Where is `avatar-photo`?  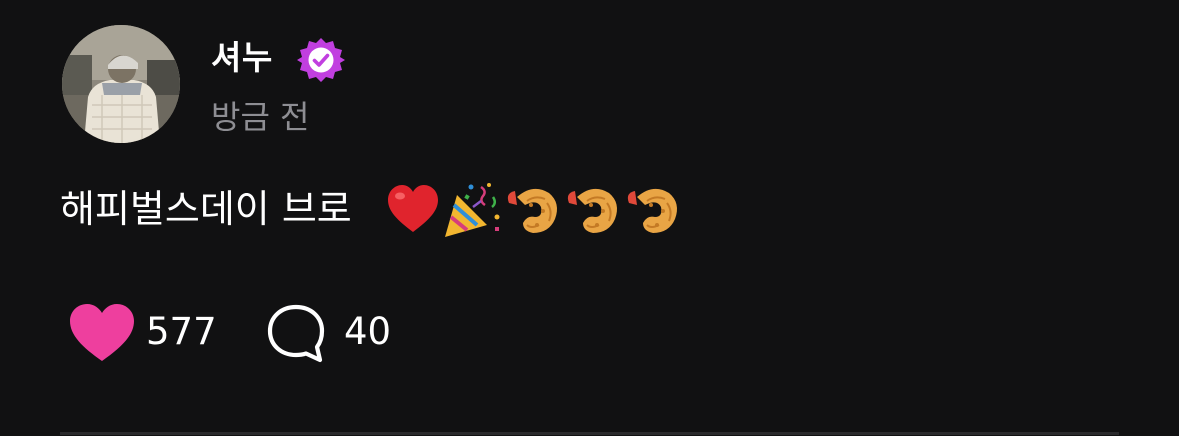 avatar-photo is located at coordinates (121, 84).